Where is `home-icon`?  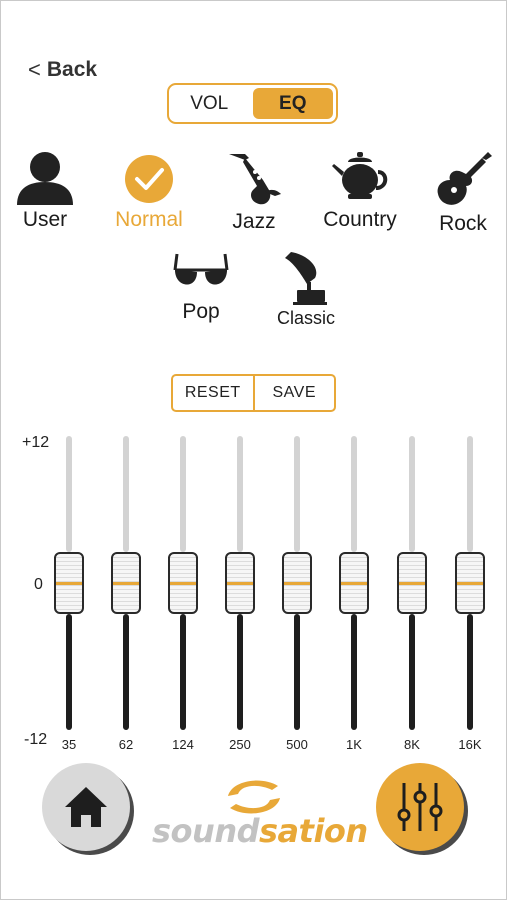
home-icon is located at coordinates (86, 807).